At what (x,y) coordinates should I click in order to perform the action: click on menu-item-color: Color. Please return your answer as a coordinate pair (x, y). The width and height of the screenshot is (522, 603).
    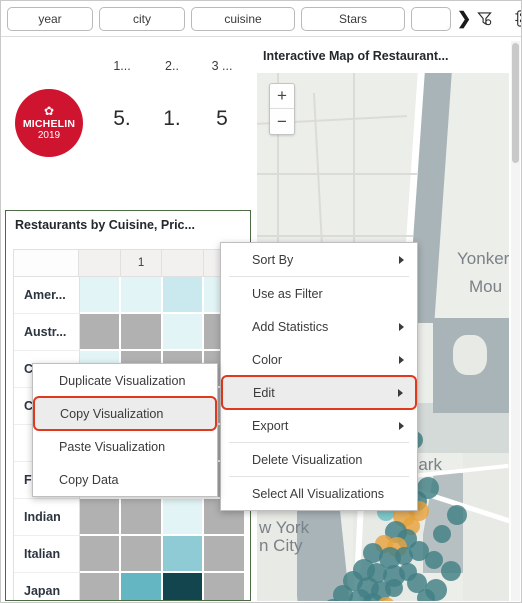
    Looking at the image, I should click on (319, 359).